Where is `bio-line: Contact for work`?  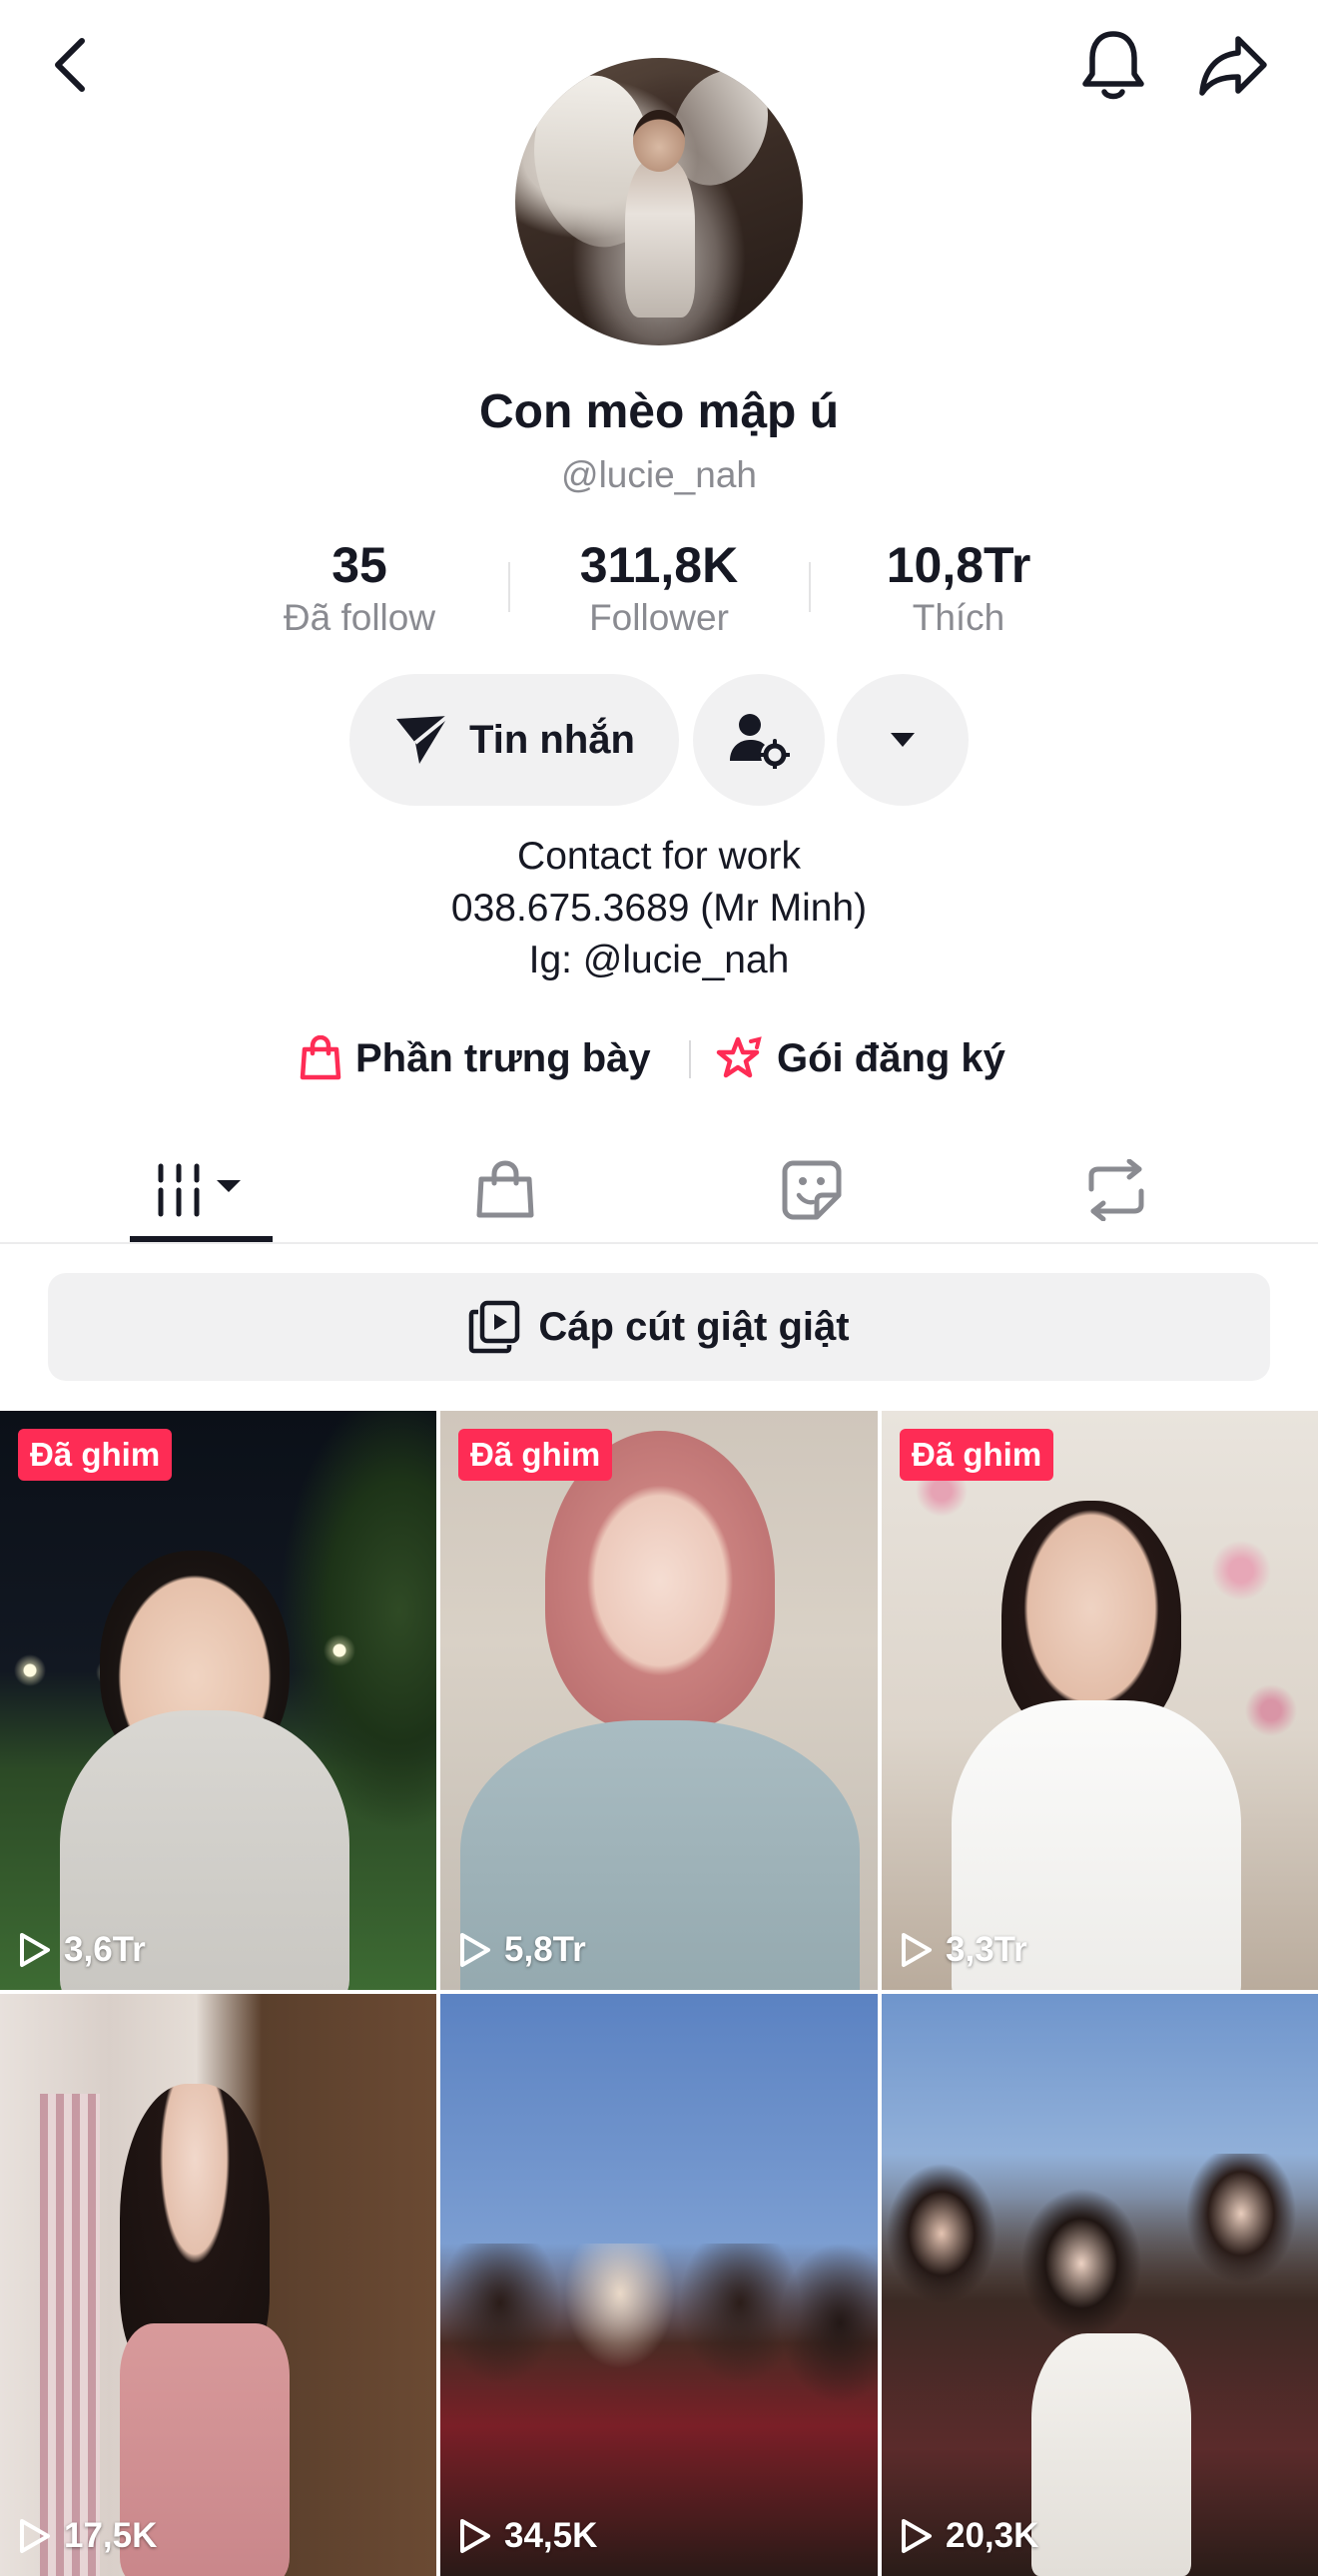 bio-line: Contact for work is located at coordinates (659, 856).